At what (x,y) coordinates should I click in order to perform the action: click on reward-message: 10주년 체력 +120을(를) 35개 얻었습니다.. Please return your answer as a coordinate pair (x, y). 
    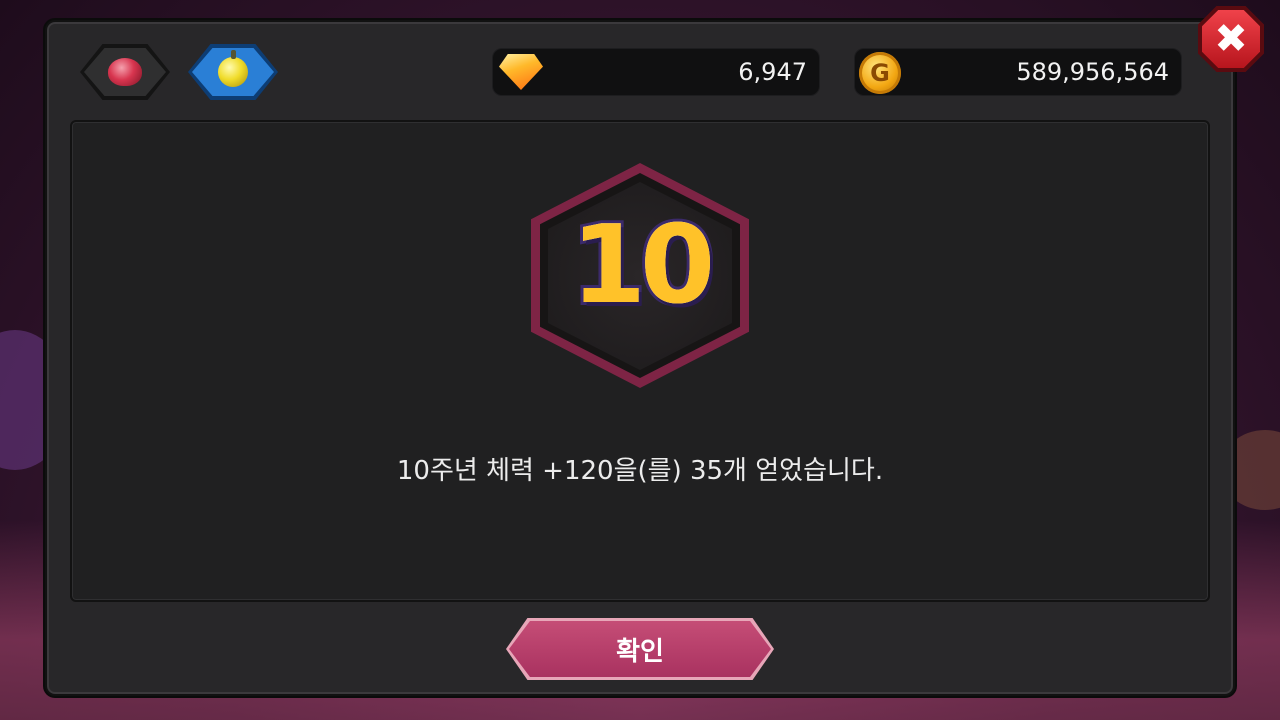
    Looking at the image, I should click on (640, 471).